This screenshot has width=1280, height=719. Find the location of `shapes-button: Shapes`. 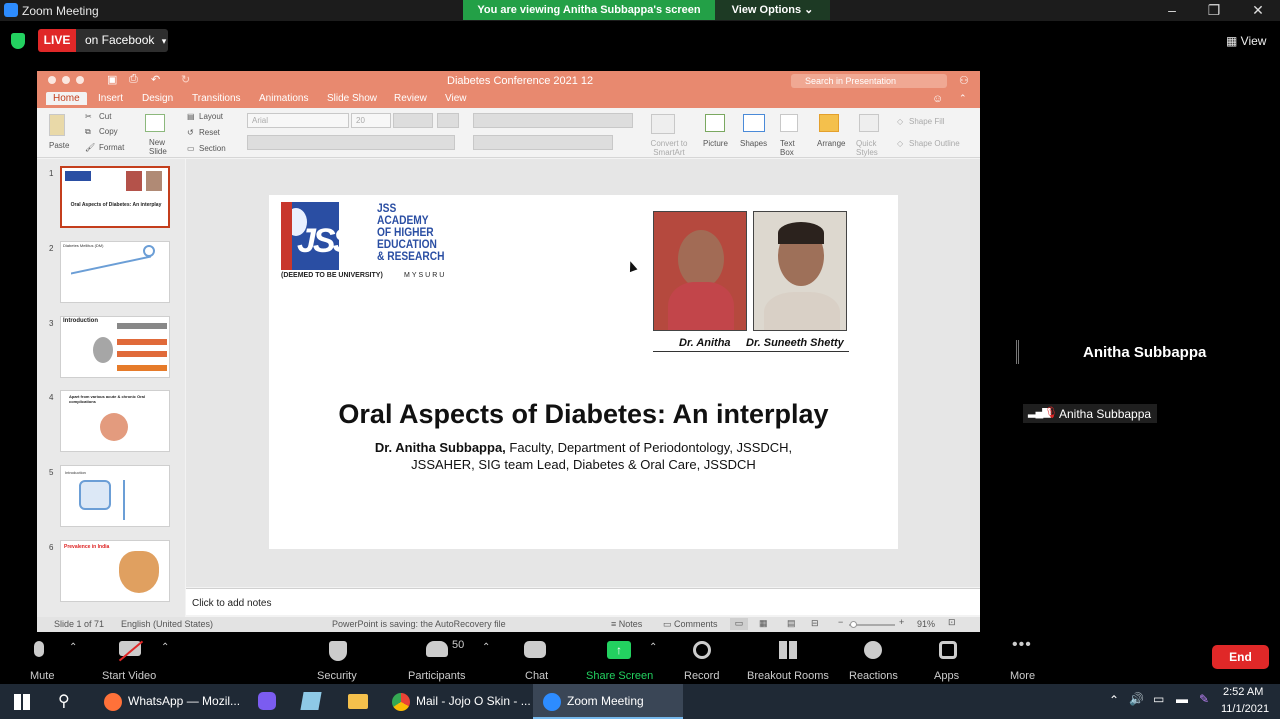

shapes-button: Shapes is located at coordinates (753, 143).